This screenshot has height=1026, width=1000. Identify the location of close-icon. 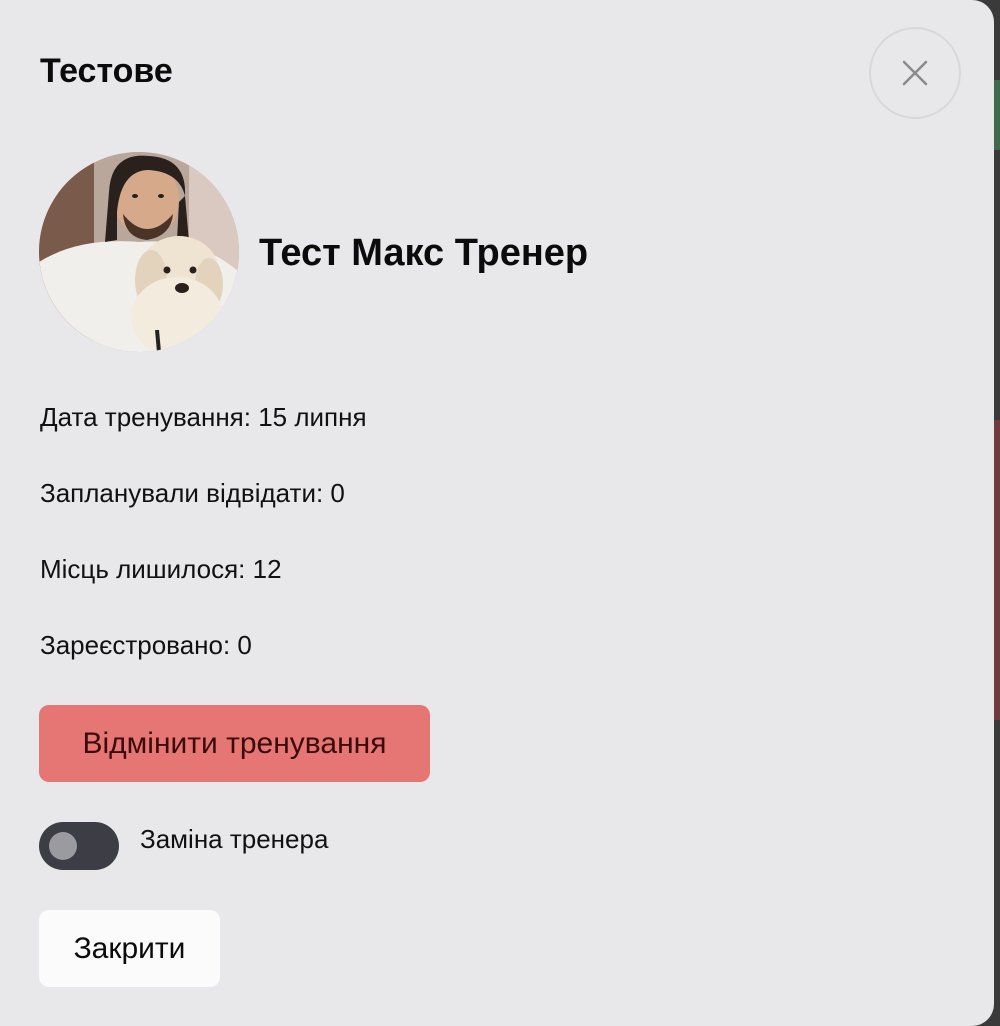
(915, 73).